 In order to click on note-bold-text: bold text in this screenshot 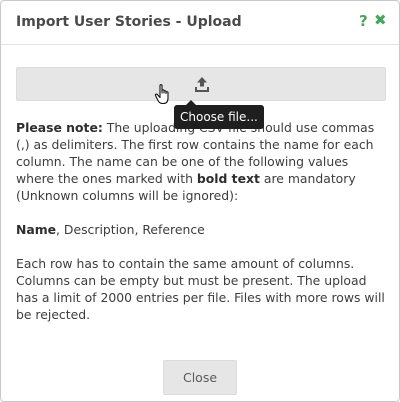, I will do `click(228, 178)`.